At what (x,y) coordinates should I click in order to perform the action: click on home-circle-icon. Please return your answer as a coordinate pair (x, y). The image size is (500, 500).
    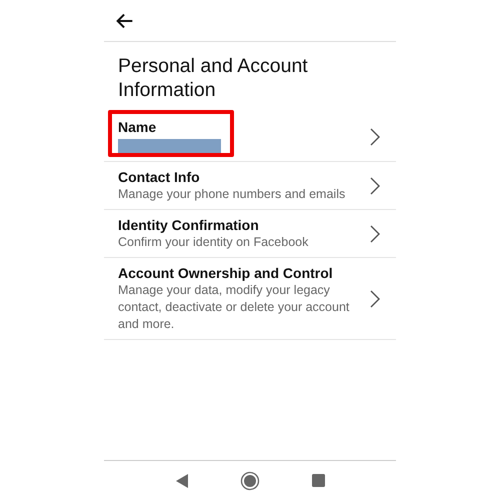
    Looking at the image, I should click on (250, 480).